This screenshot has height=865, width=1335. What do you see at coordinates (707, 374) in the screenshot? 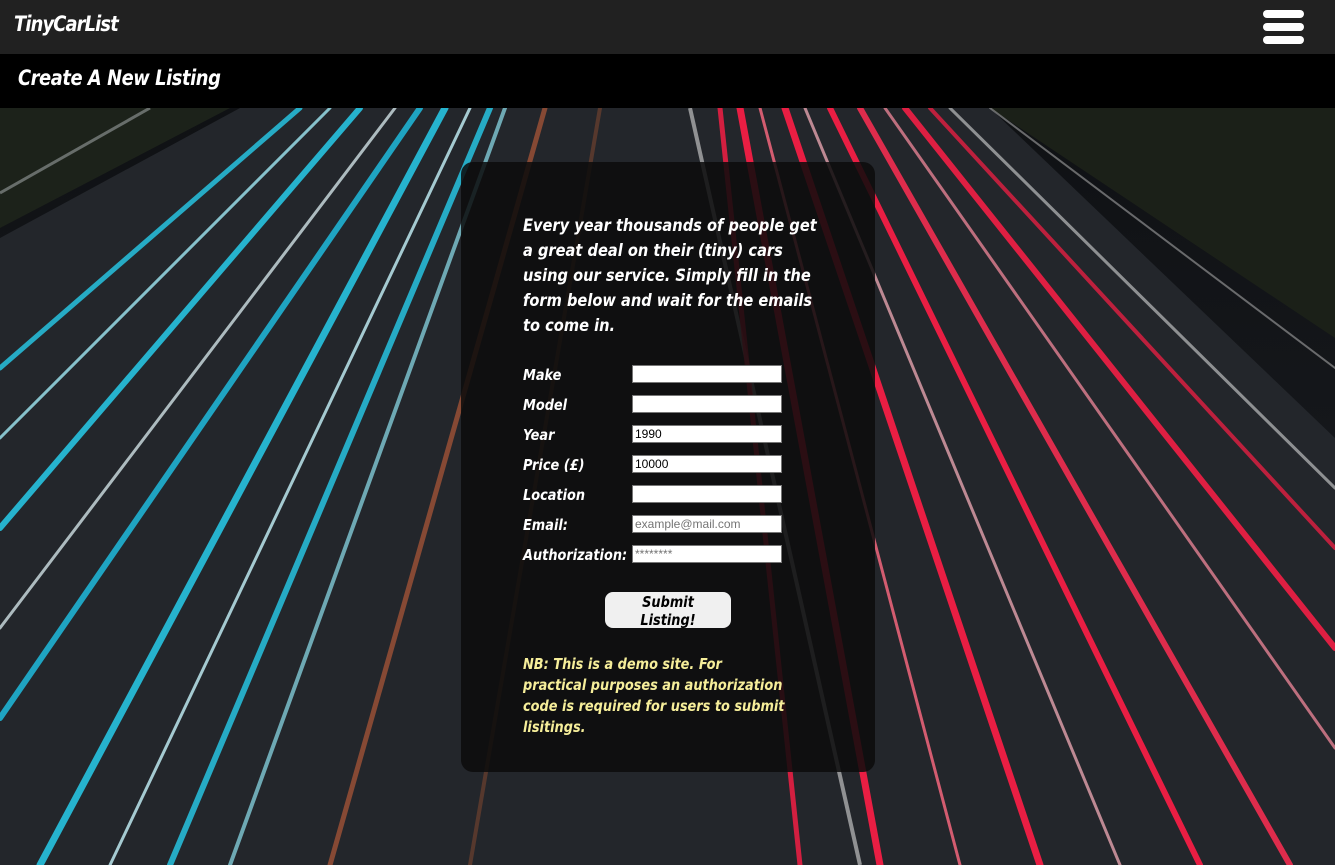
I see `make-input` at bounding box center [707, 374].